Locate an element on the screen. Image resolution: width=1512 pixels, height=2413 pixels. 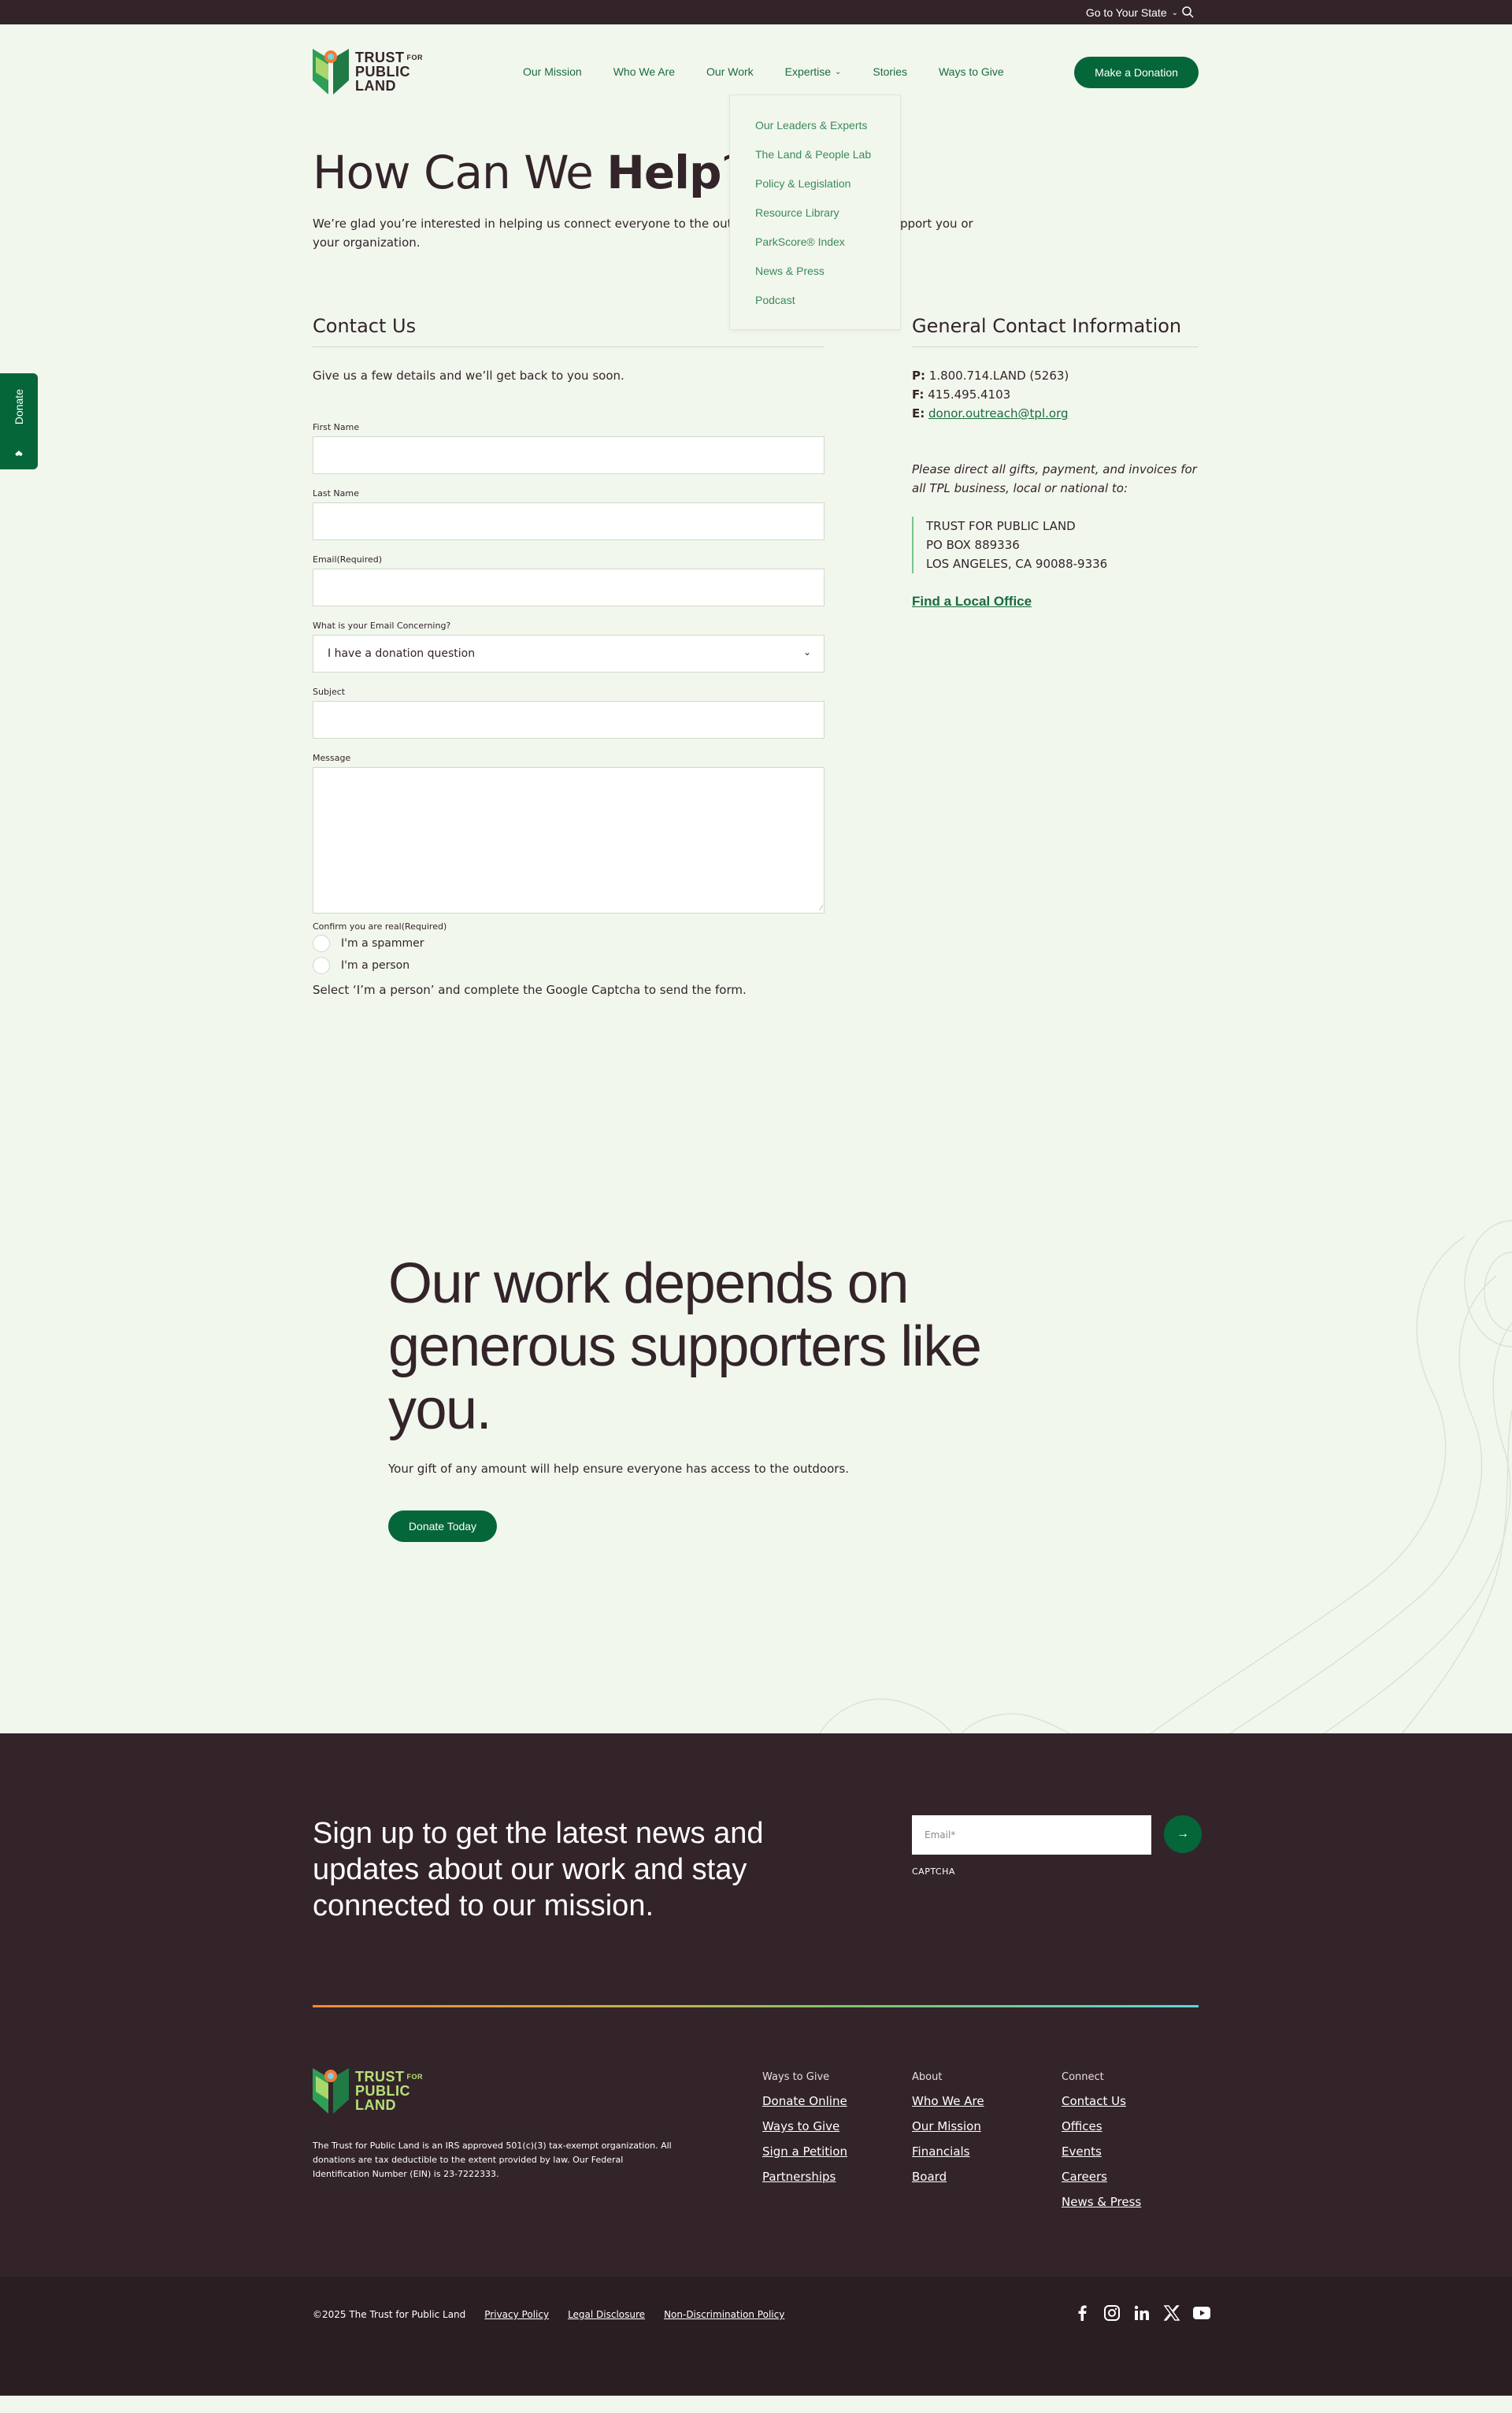
email-label: Email(Required) is located at coordinates (348, 559).